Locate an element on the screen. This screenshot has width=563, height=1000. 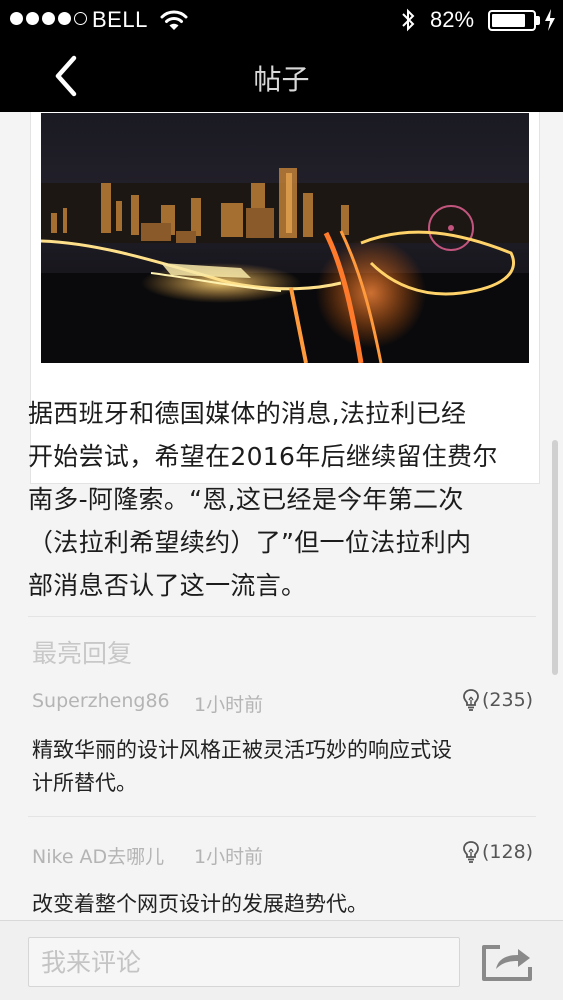
page-title: 帖子 is located at coordinates (281, 79).